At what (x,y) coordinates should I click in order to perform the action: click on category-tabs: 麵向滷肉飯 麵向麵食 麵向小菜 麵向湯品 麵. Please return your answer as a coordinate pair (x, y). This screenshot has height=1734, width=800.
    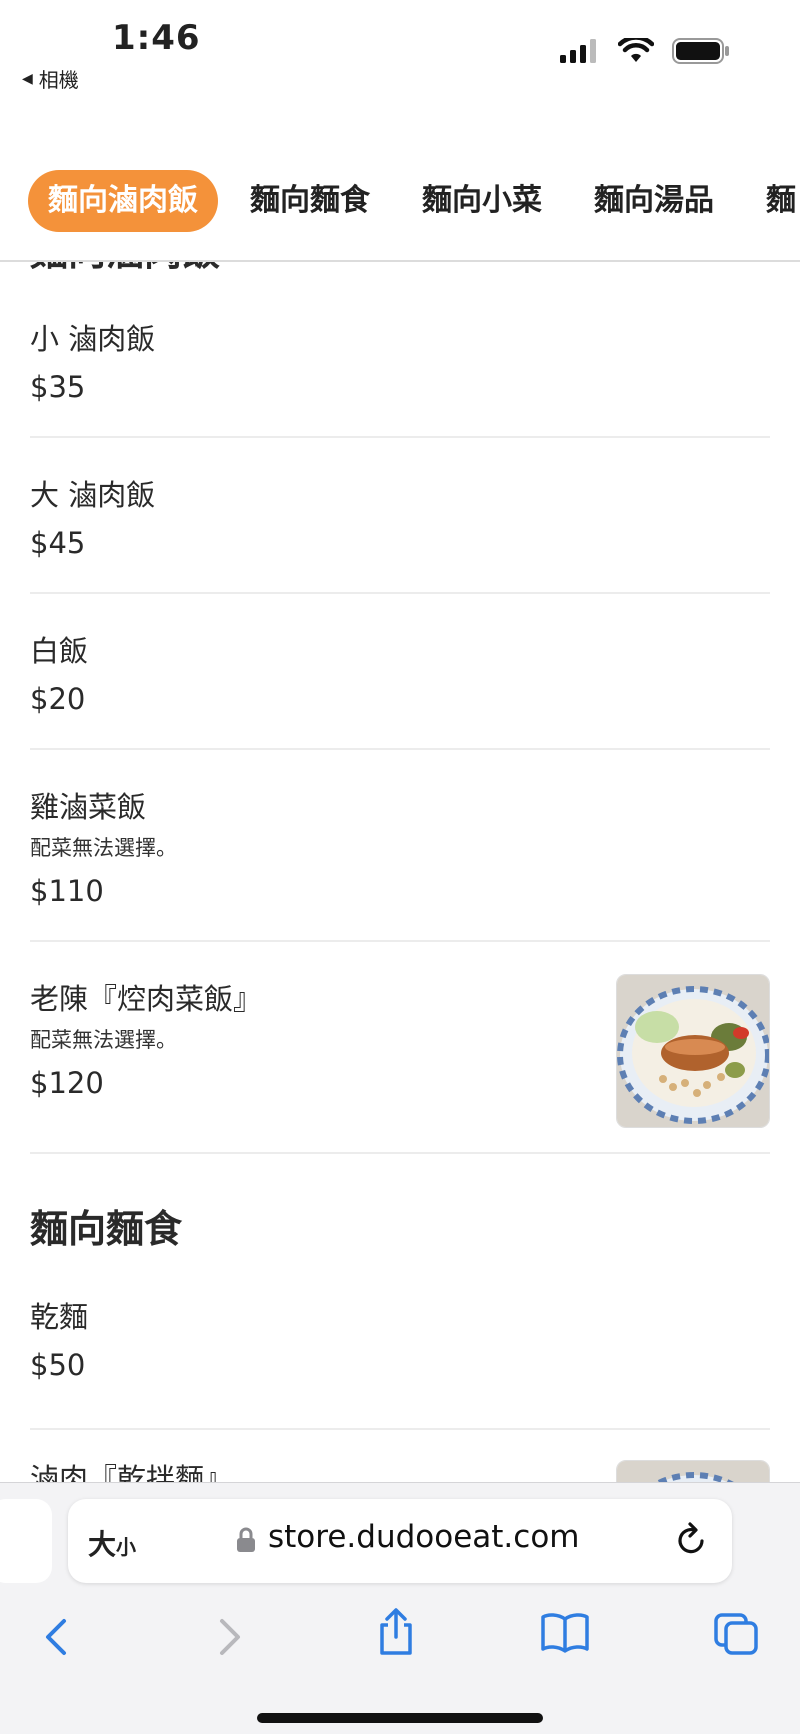
    Looking at the image, I should click on (400, 212).